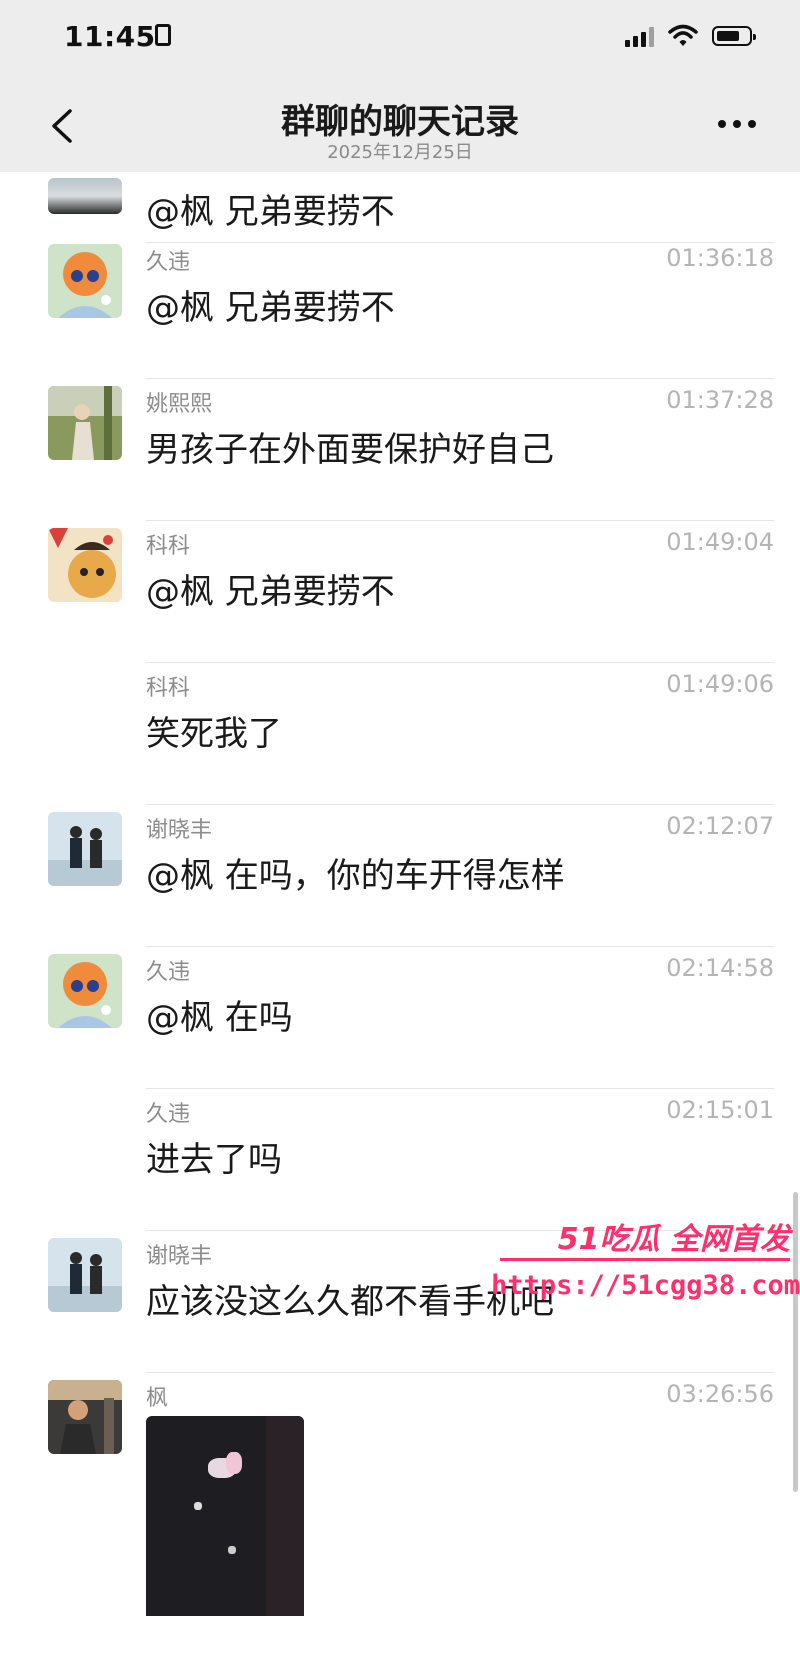 Image resolution: width=800 pixels, height=1658 pixels. What do you see at coordinates (400, 152) in the screenshot?
I see `page-date: 2025年12月25日` at bounding box center [400, 152].